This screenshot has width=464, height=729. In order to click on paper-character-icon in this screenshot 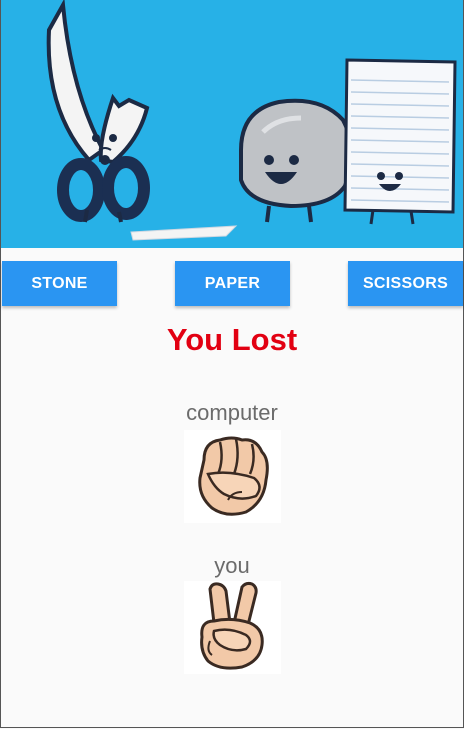, I will do `click(400, 141)`.